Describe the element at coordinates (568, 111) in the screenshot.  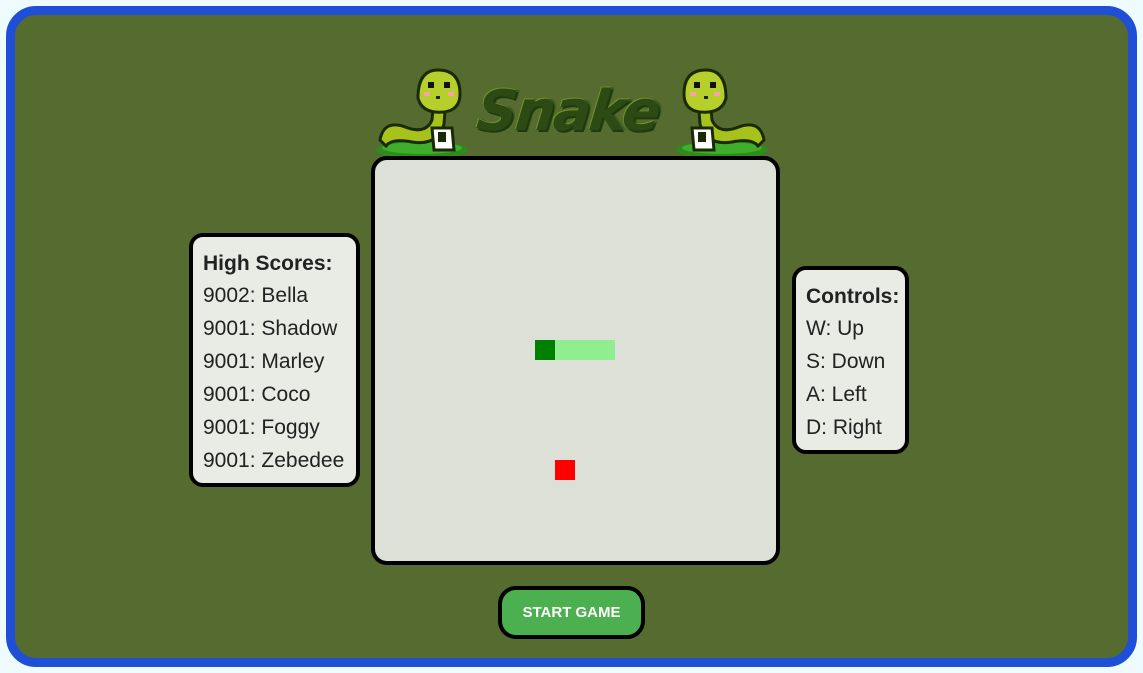
I see `game-title: Snake` at that location.